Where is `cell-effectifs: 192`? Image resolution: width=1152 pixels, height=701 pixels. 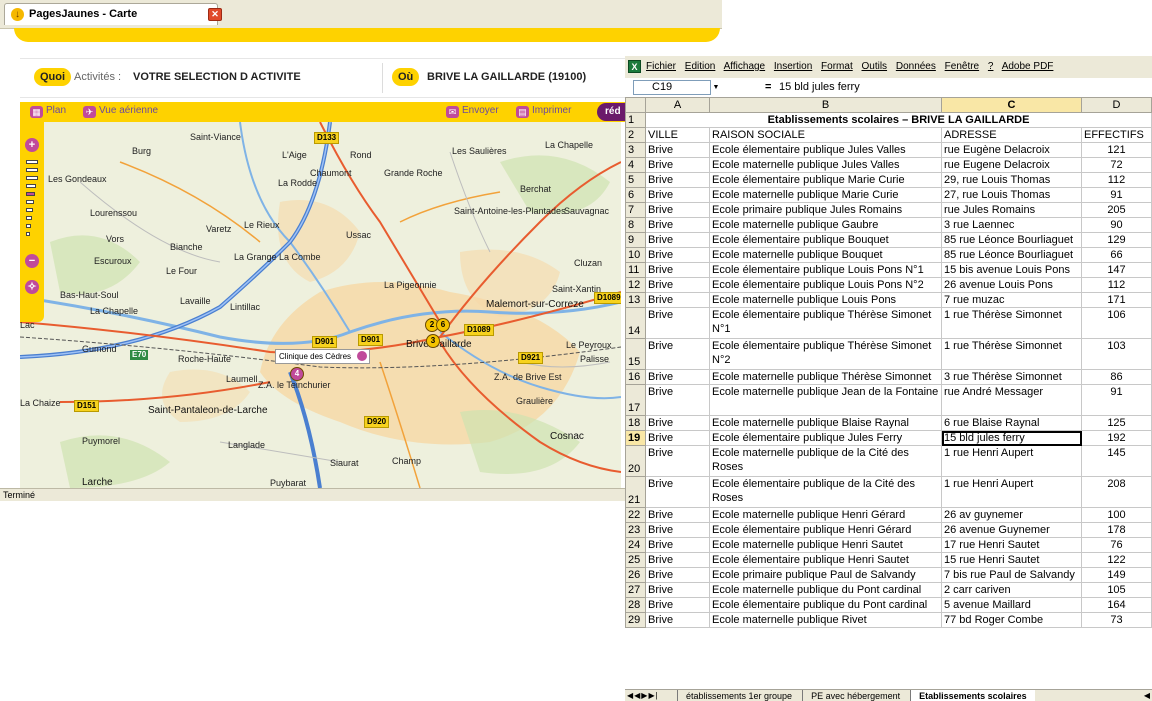 cell-effectifs: 192 is located at coordinates (1116, 438).